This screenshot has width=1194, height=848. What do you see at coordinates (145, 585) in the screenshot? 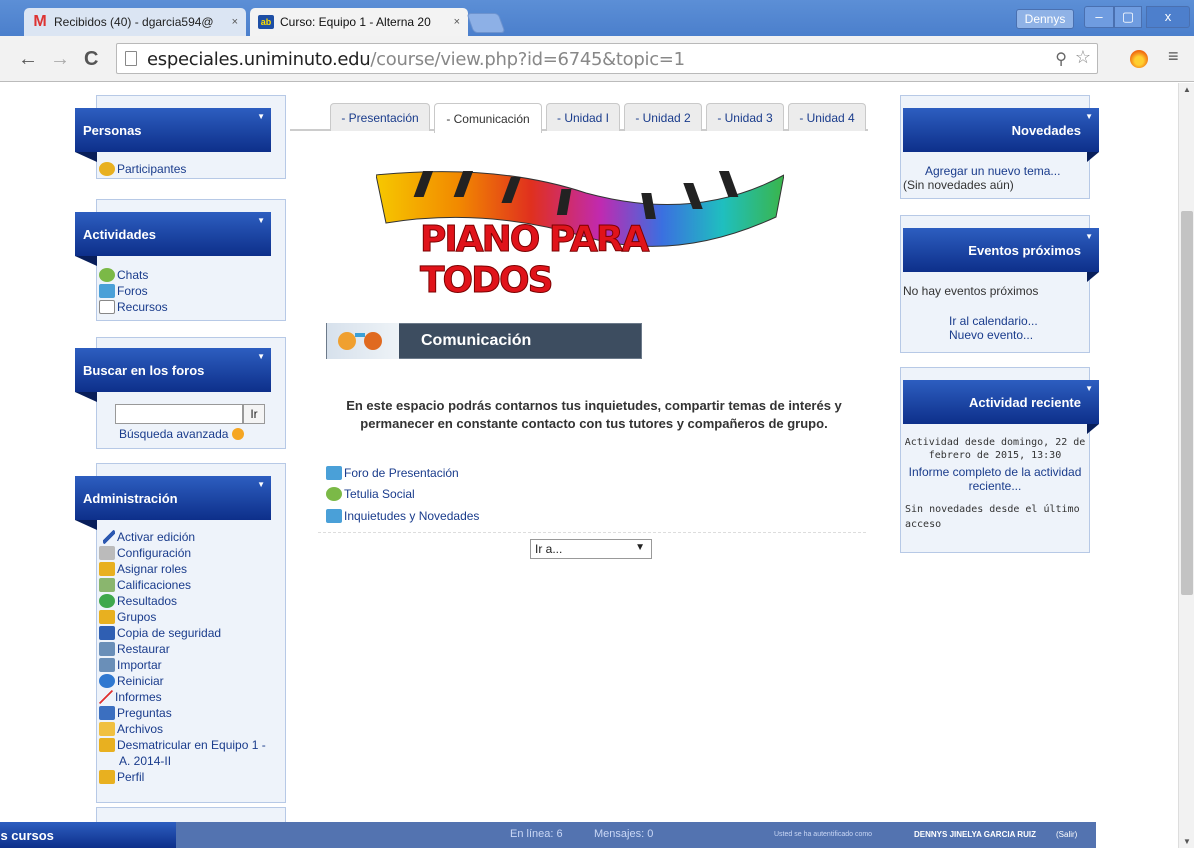
I see `link-calificaciones: Calificaciones` at bounding box center [145, 585].